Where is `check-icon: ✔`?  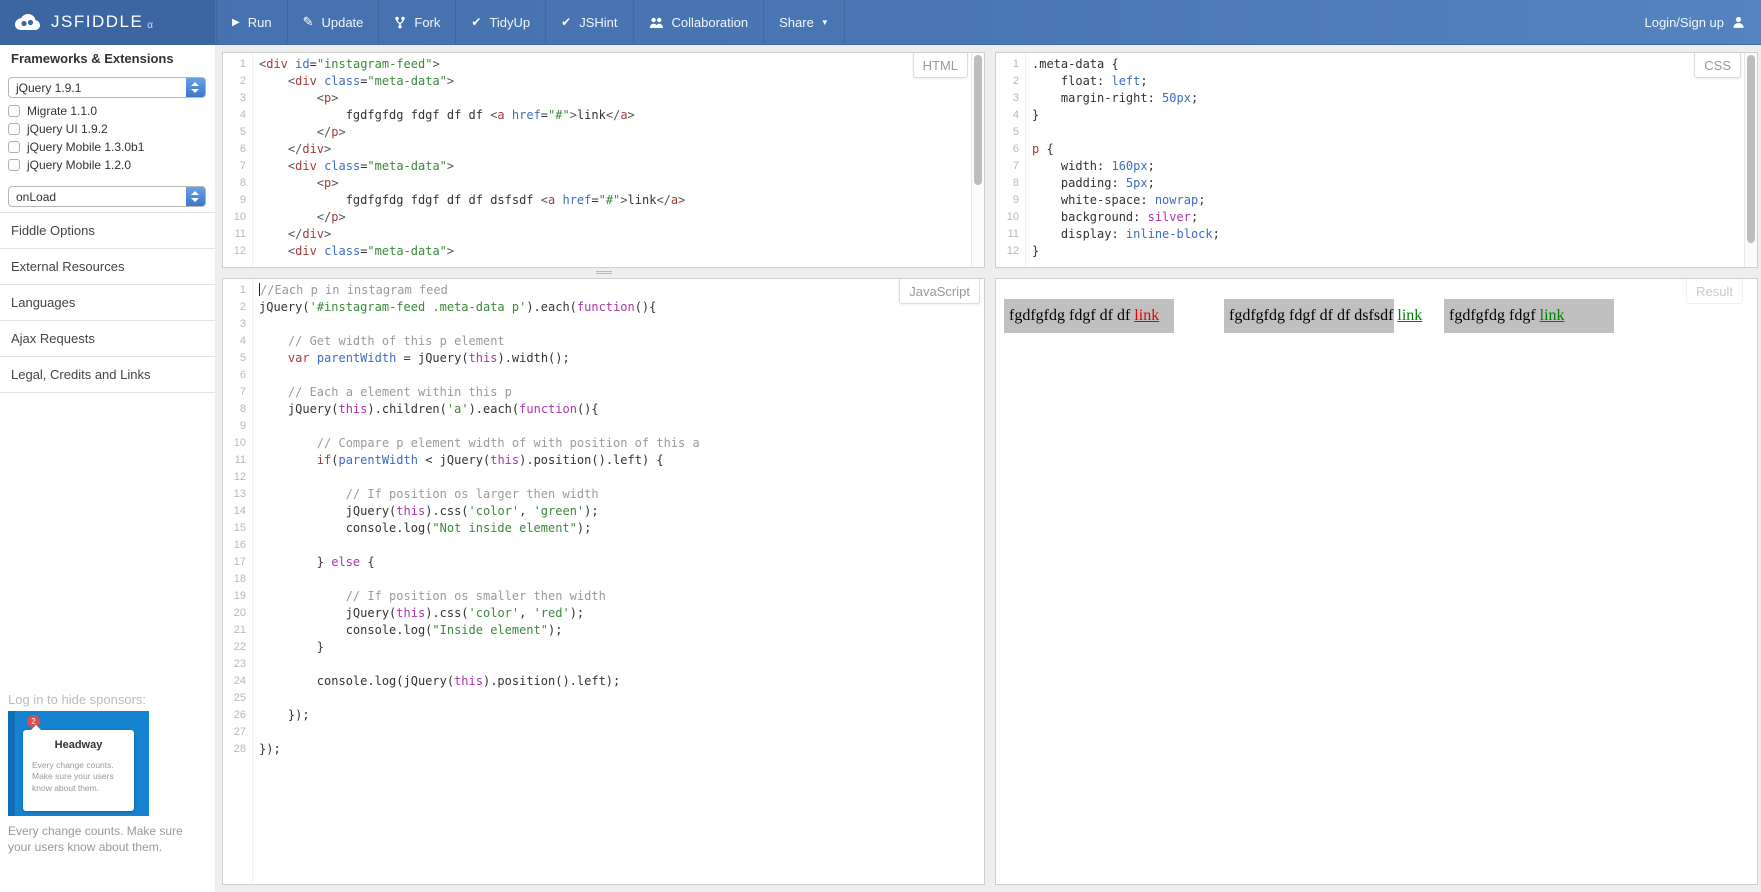 check-icon: ✔ is located at coordinates (566, 22).